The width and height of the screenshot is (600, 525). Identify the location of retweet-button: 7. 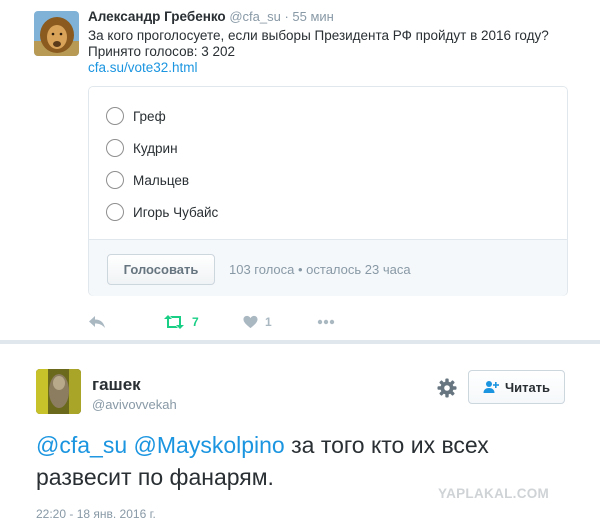
(181, 322).